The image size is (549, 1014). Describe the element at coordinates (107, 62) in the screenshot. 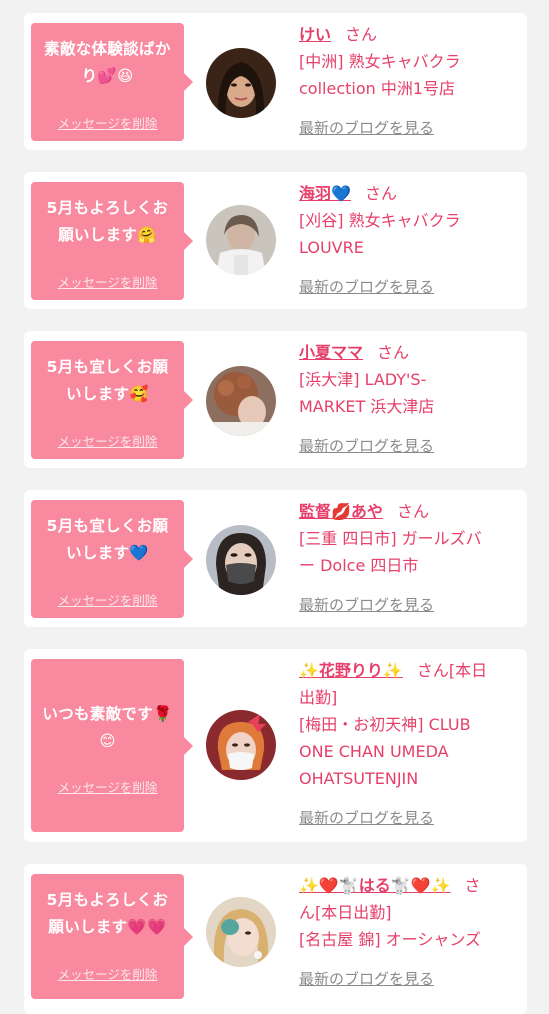

I see `message-text: 素敵な体験談ばか り💕😆` at that location.